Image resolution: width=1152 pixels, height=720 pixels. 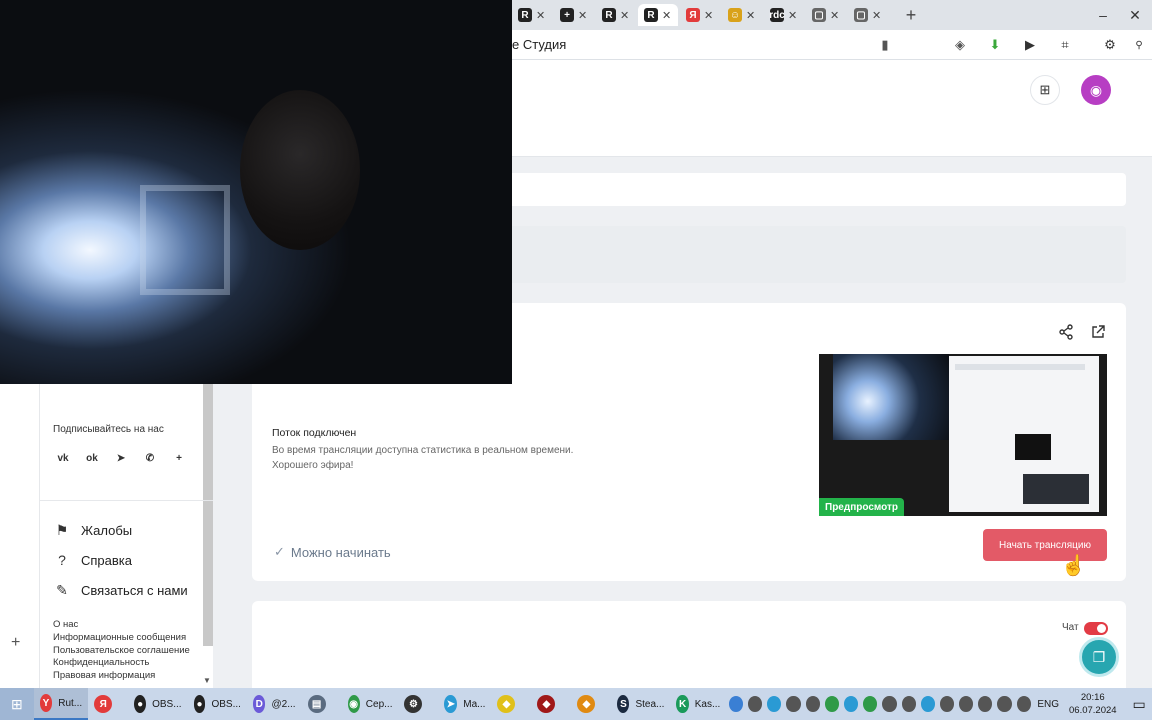 I want to click on app-yellow: ◆, so click(x=511, y=704).